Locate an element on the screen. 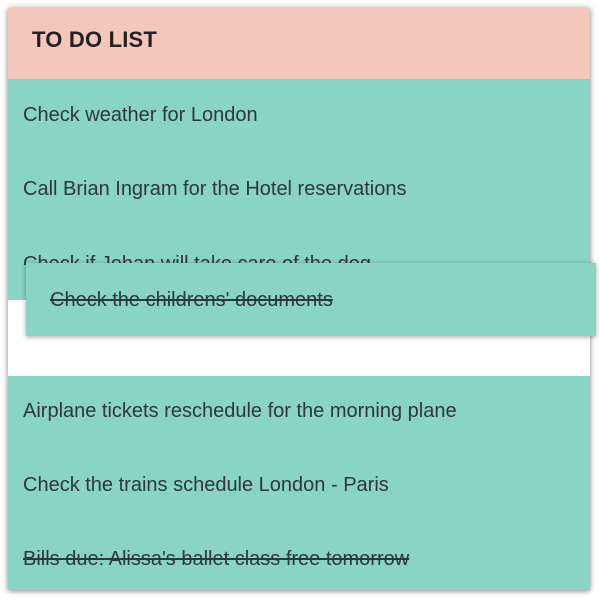 This screenshot has height=600, width=600. todo-item: Check weather for London is located at coordinates (140, 115).